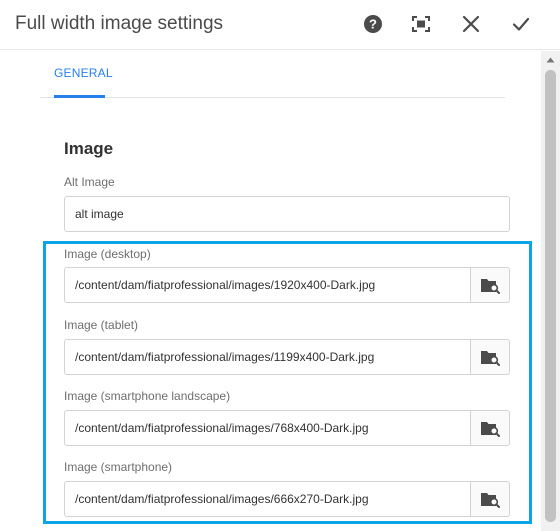 This screenshot has height=531, width=560. What do you see at coordinates (118, 467) in the screenshot?
I see `image-smartphone-label: Image (smartphone)` at bounding box center [118, 467].